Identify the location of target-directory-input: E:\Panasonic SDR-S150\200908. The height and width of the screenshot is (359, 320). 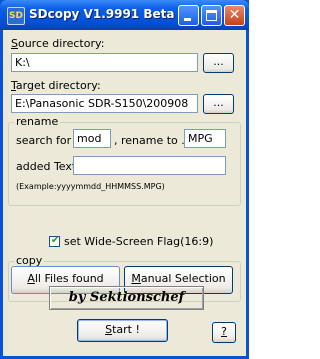
(104, 103).